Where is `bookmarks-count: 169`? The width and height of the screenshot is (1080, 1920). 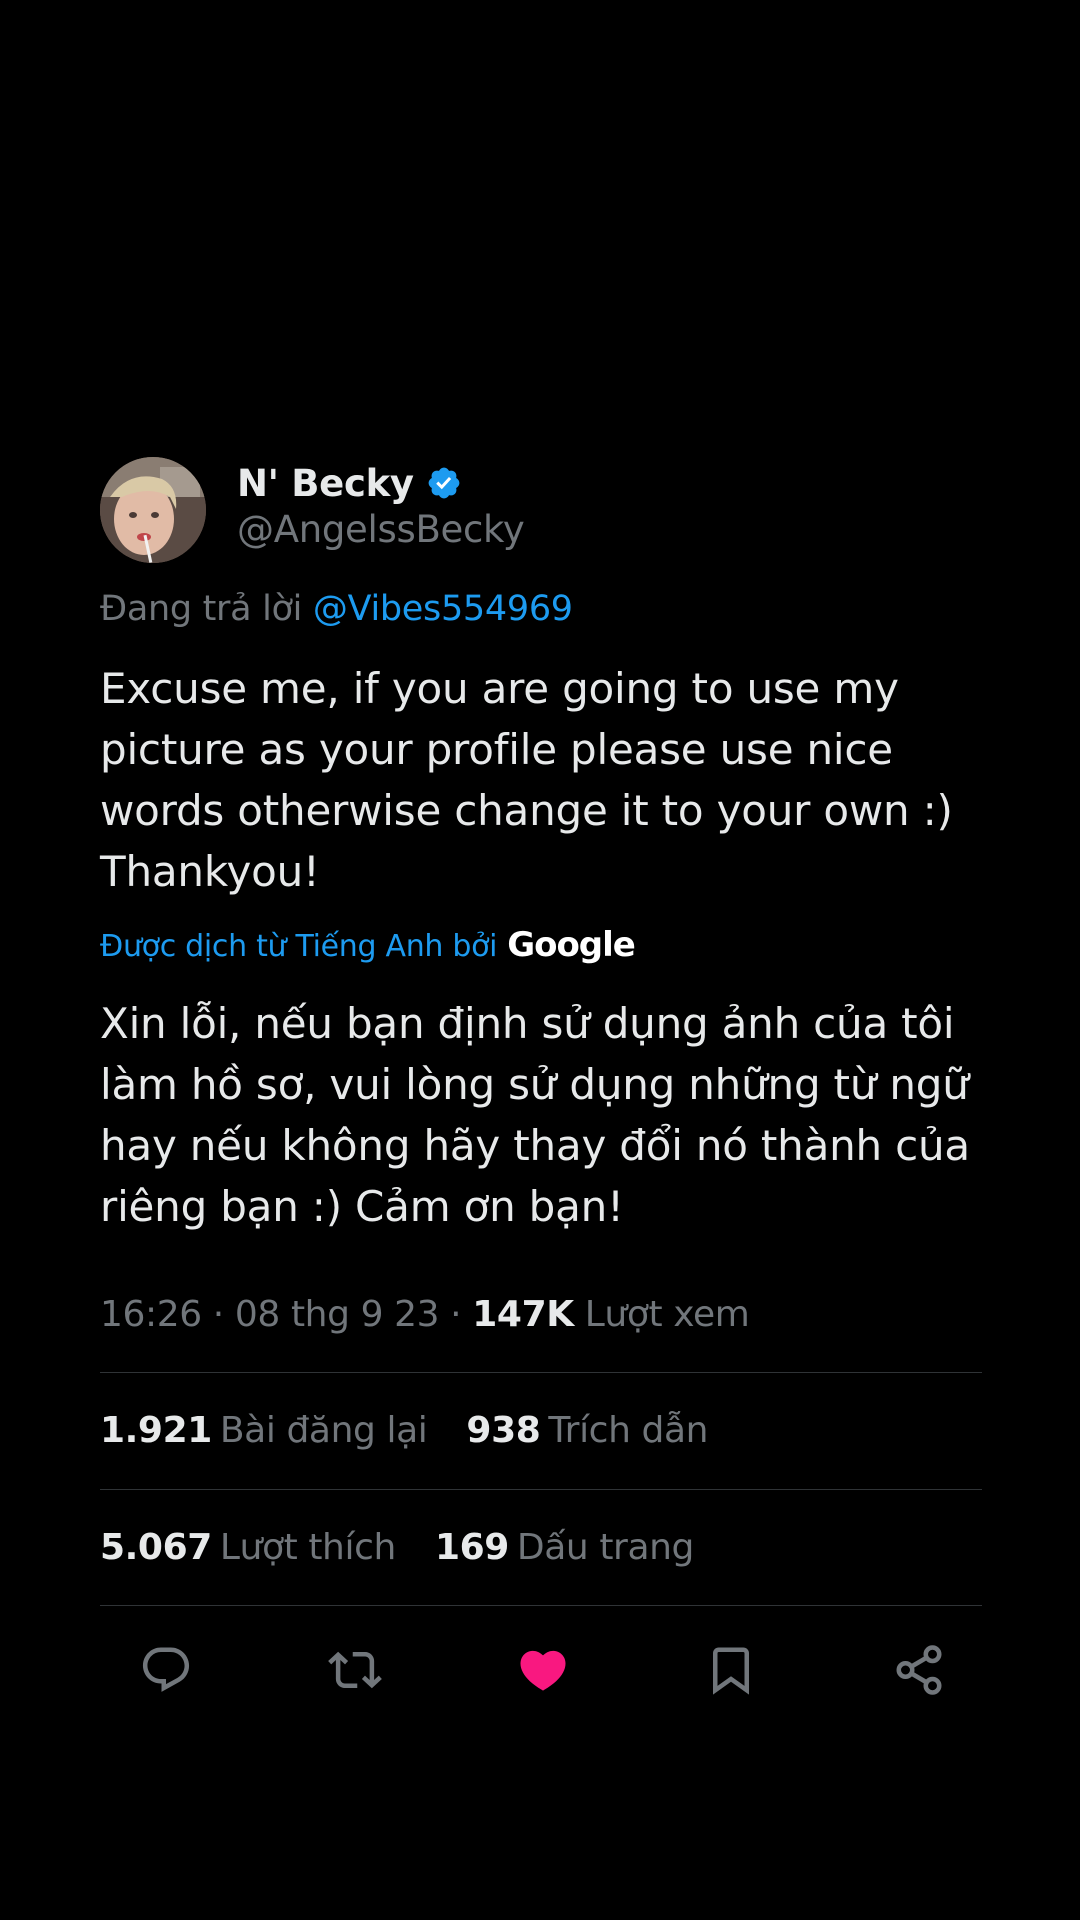
bookmarks-count: 169 is located at coordinates (471, 1547).